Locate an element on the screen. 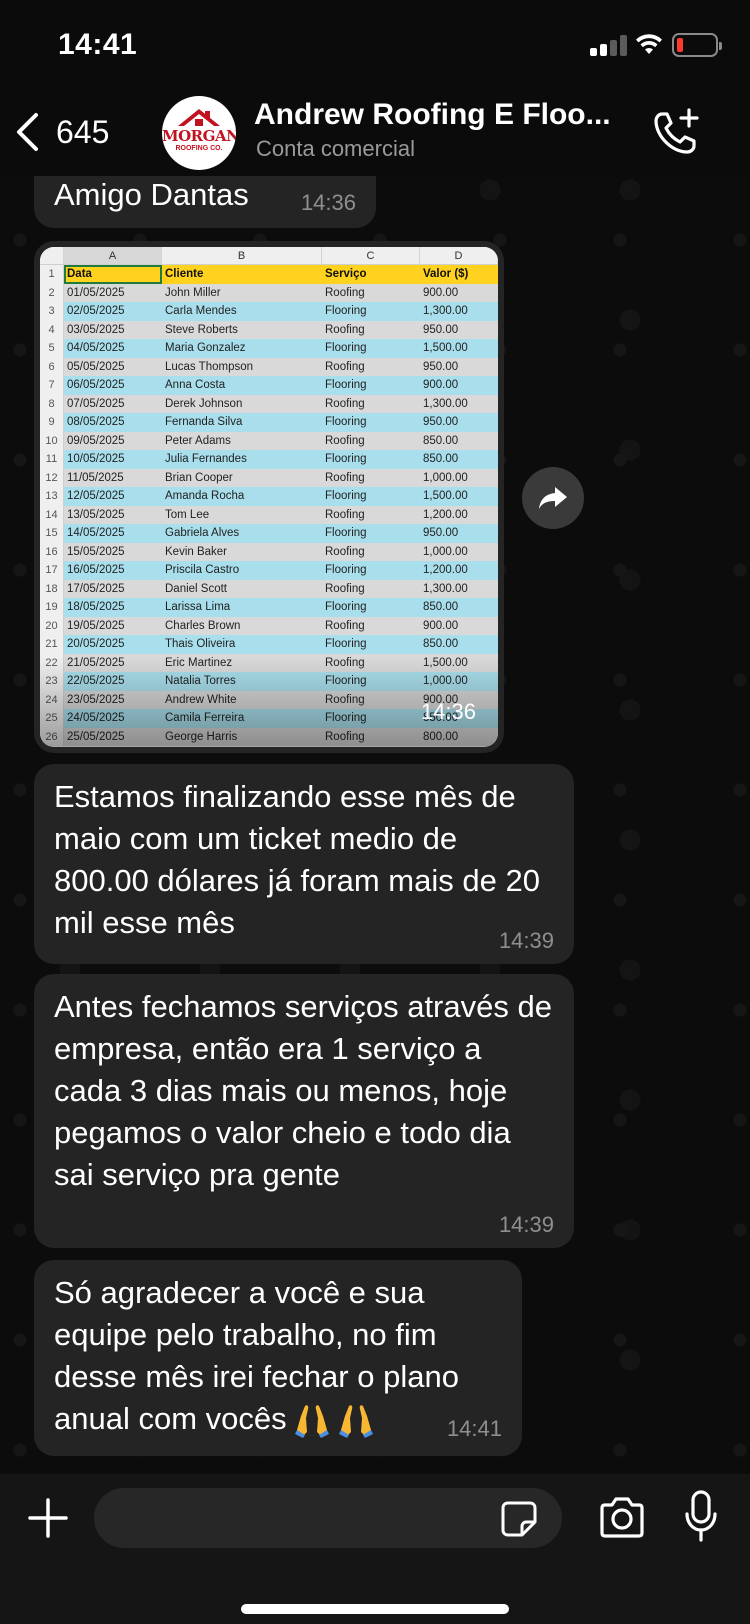 This screenshot has width=750, height=1624. avatar: MORGAN ROOFING CO. is located at coordinates (199, 133).